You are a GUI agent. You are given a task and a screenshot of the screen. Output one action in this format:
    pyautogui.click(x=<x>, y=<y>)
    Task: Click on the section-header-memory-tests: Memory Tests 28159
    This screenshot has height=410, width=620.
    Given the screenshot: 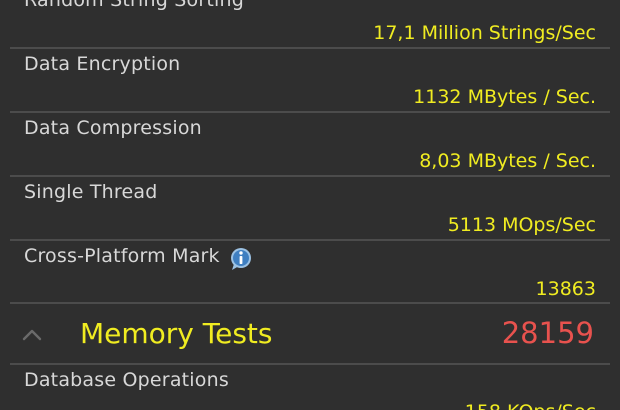 What is the action you would take?
    pyautogui.click(x=310, y=334)
    